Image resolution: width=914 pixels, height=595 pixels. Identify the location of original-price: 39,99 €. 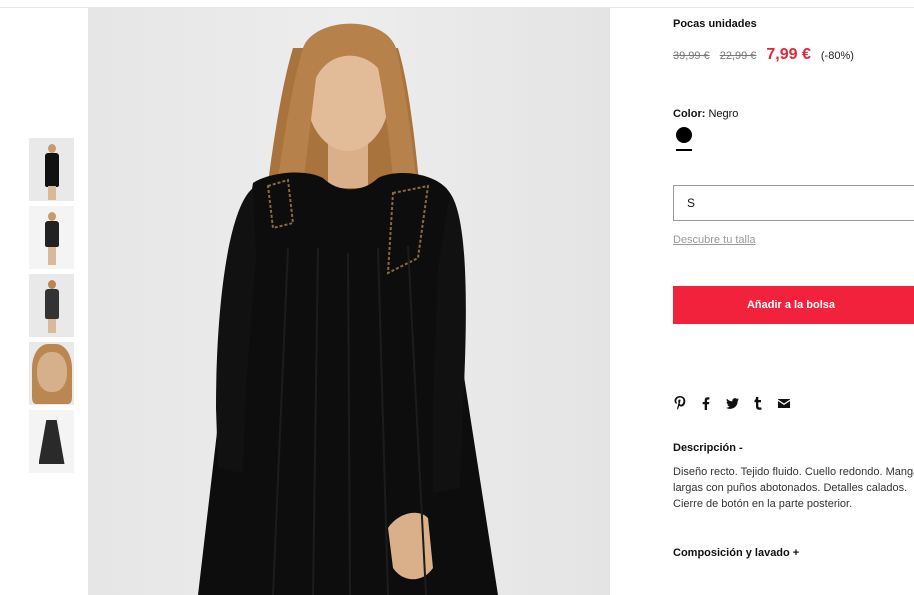
(691, 56).